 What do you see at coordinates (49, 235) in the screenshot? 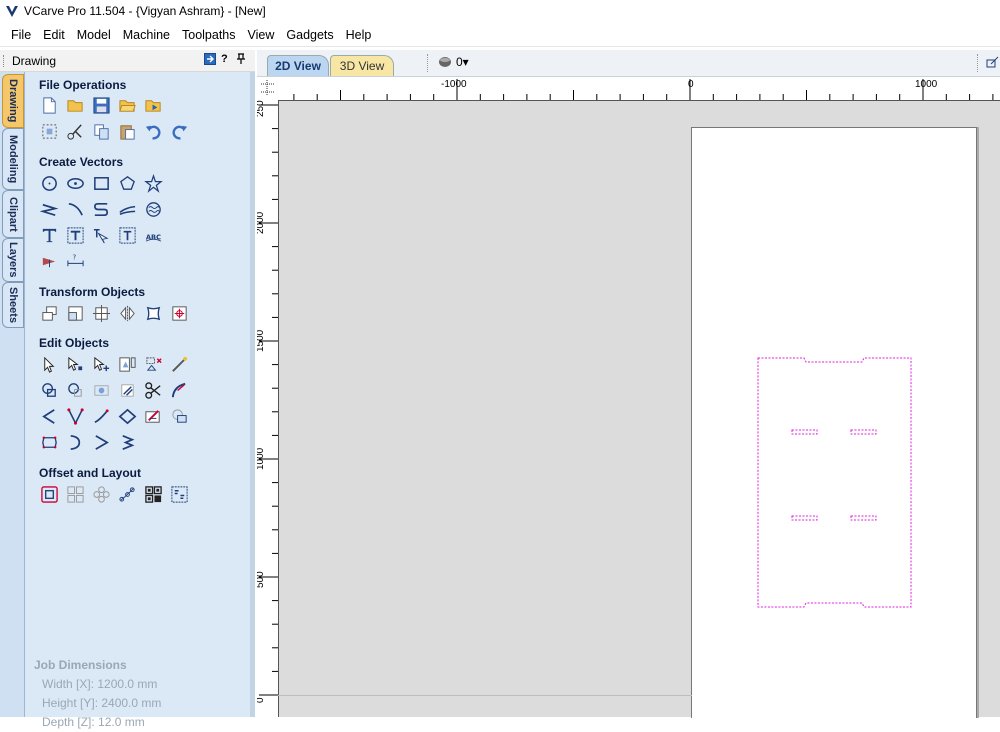
I see `text-icon` at bounding box center [49, 235].